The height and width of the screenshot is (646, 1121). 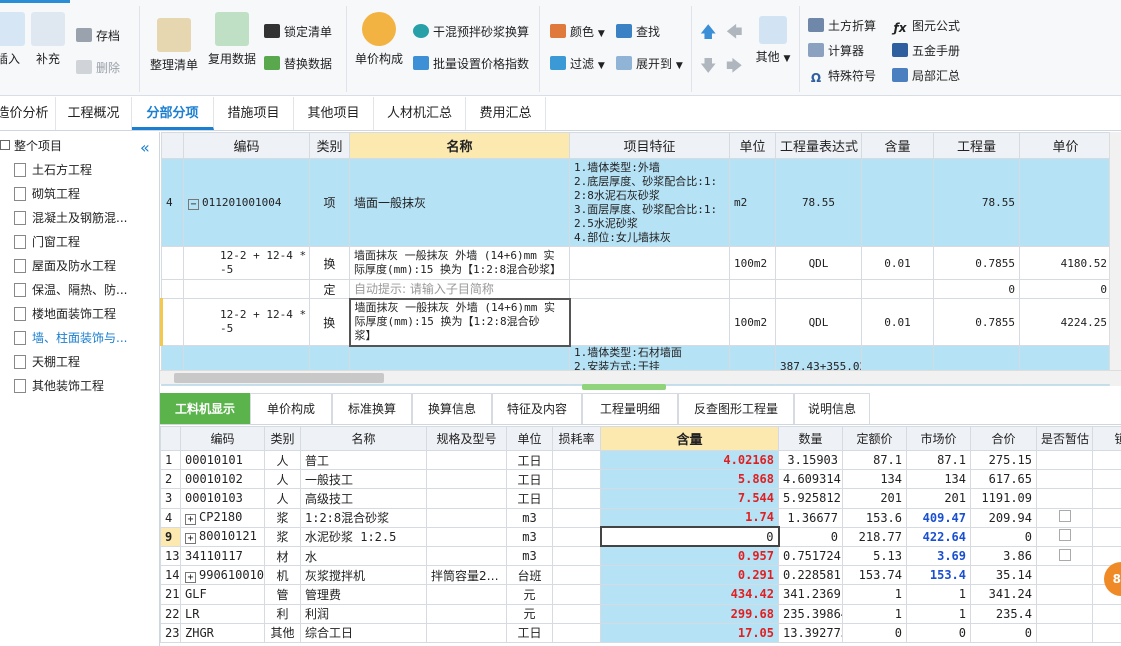 What do you see at coordinates (459, 289) in the screenshot?
I see `hint-cell: 自动提示: 请输入子目简称` at bounding box center [459, 289].